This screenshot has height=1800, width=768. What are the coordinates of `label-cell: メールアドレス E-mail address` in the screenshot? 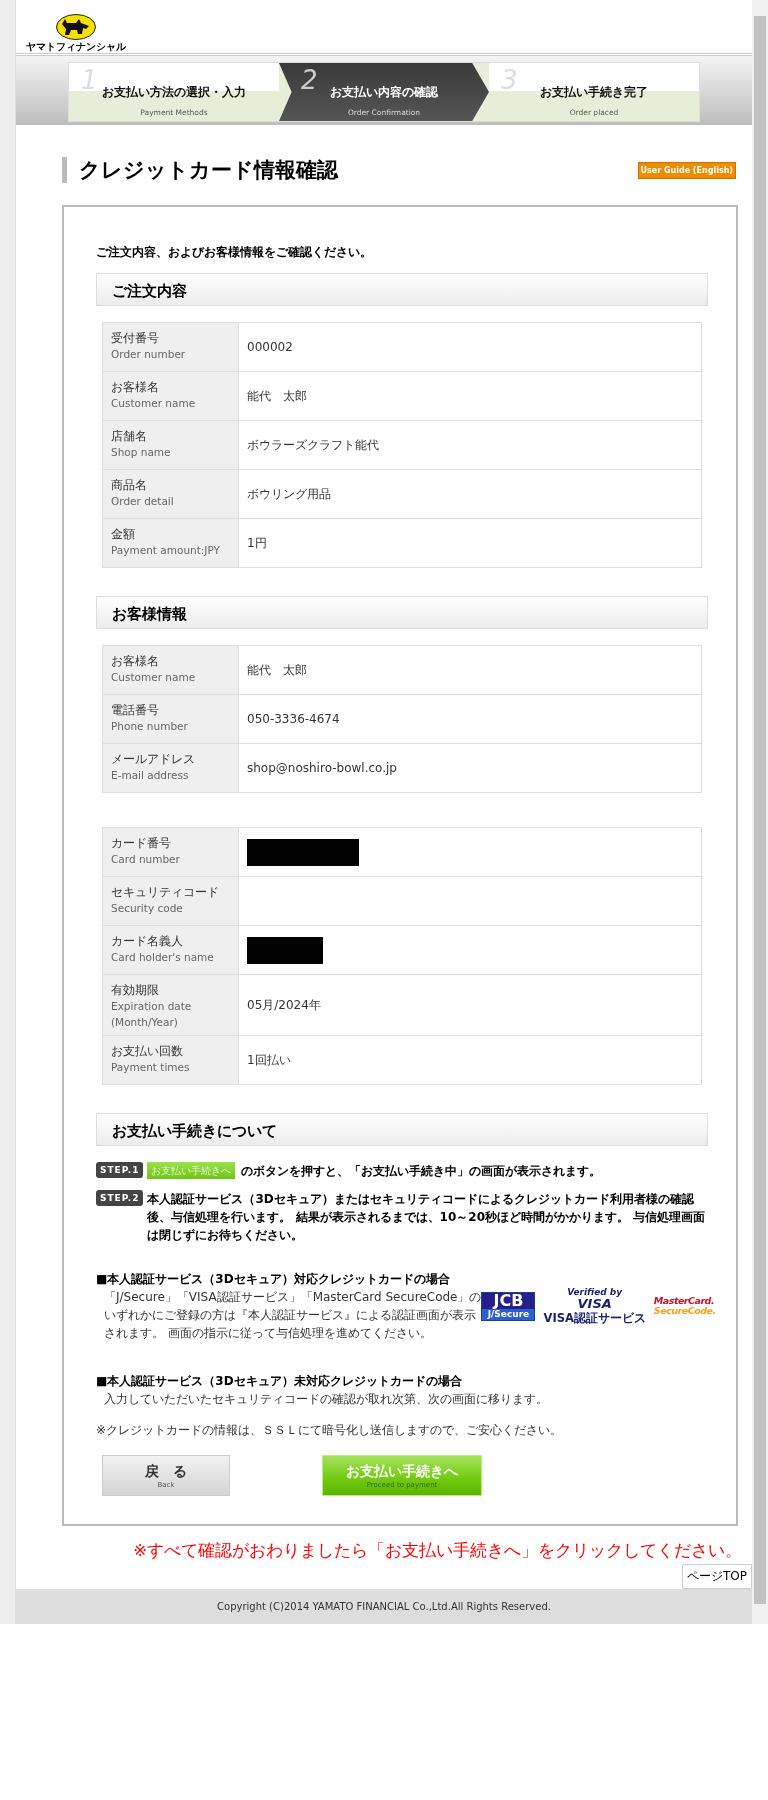 It's located at (171, 768).